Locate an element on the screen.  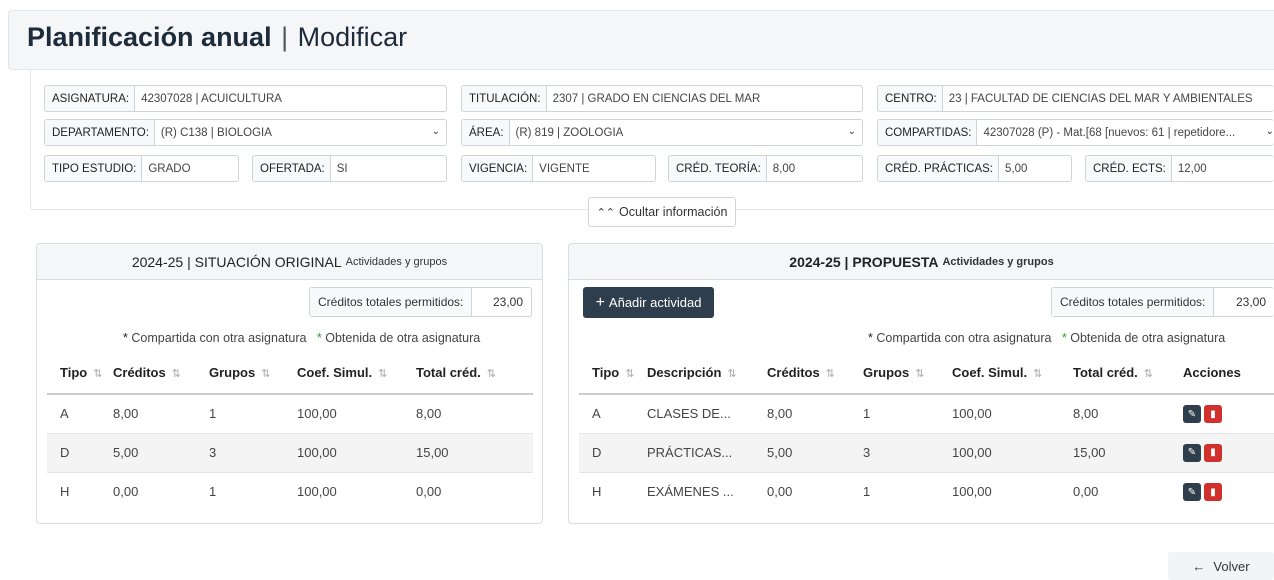
titulacion-label: TITULACIÓN: is located at coordinates (504, 98).